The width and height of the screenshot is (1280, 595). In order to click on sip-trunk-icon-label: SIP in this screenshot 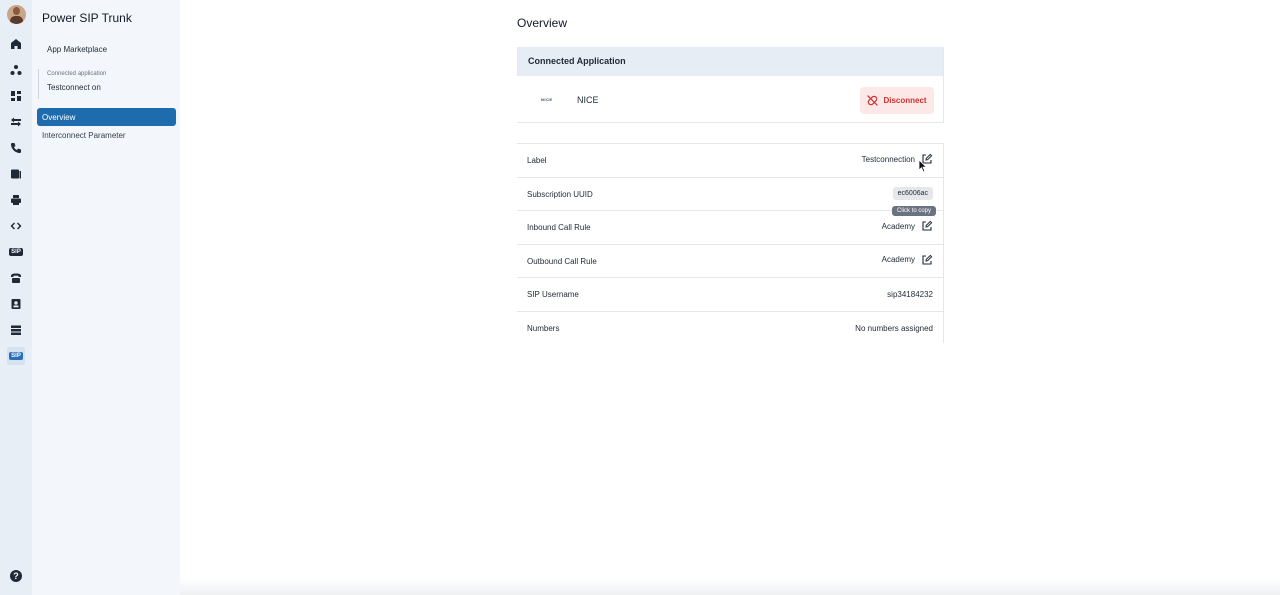, I will do `click(16, 356)`.